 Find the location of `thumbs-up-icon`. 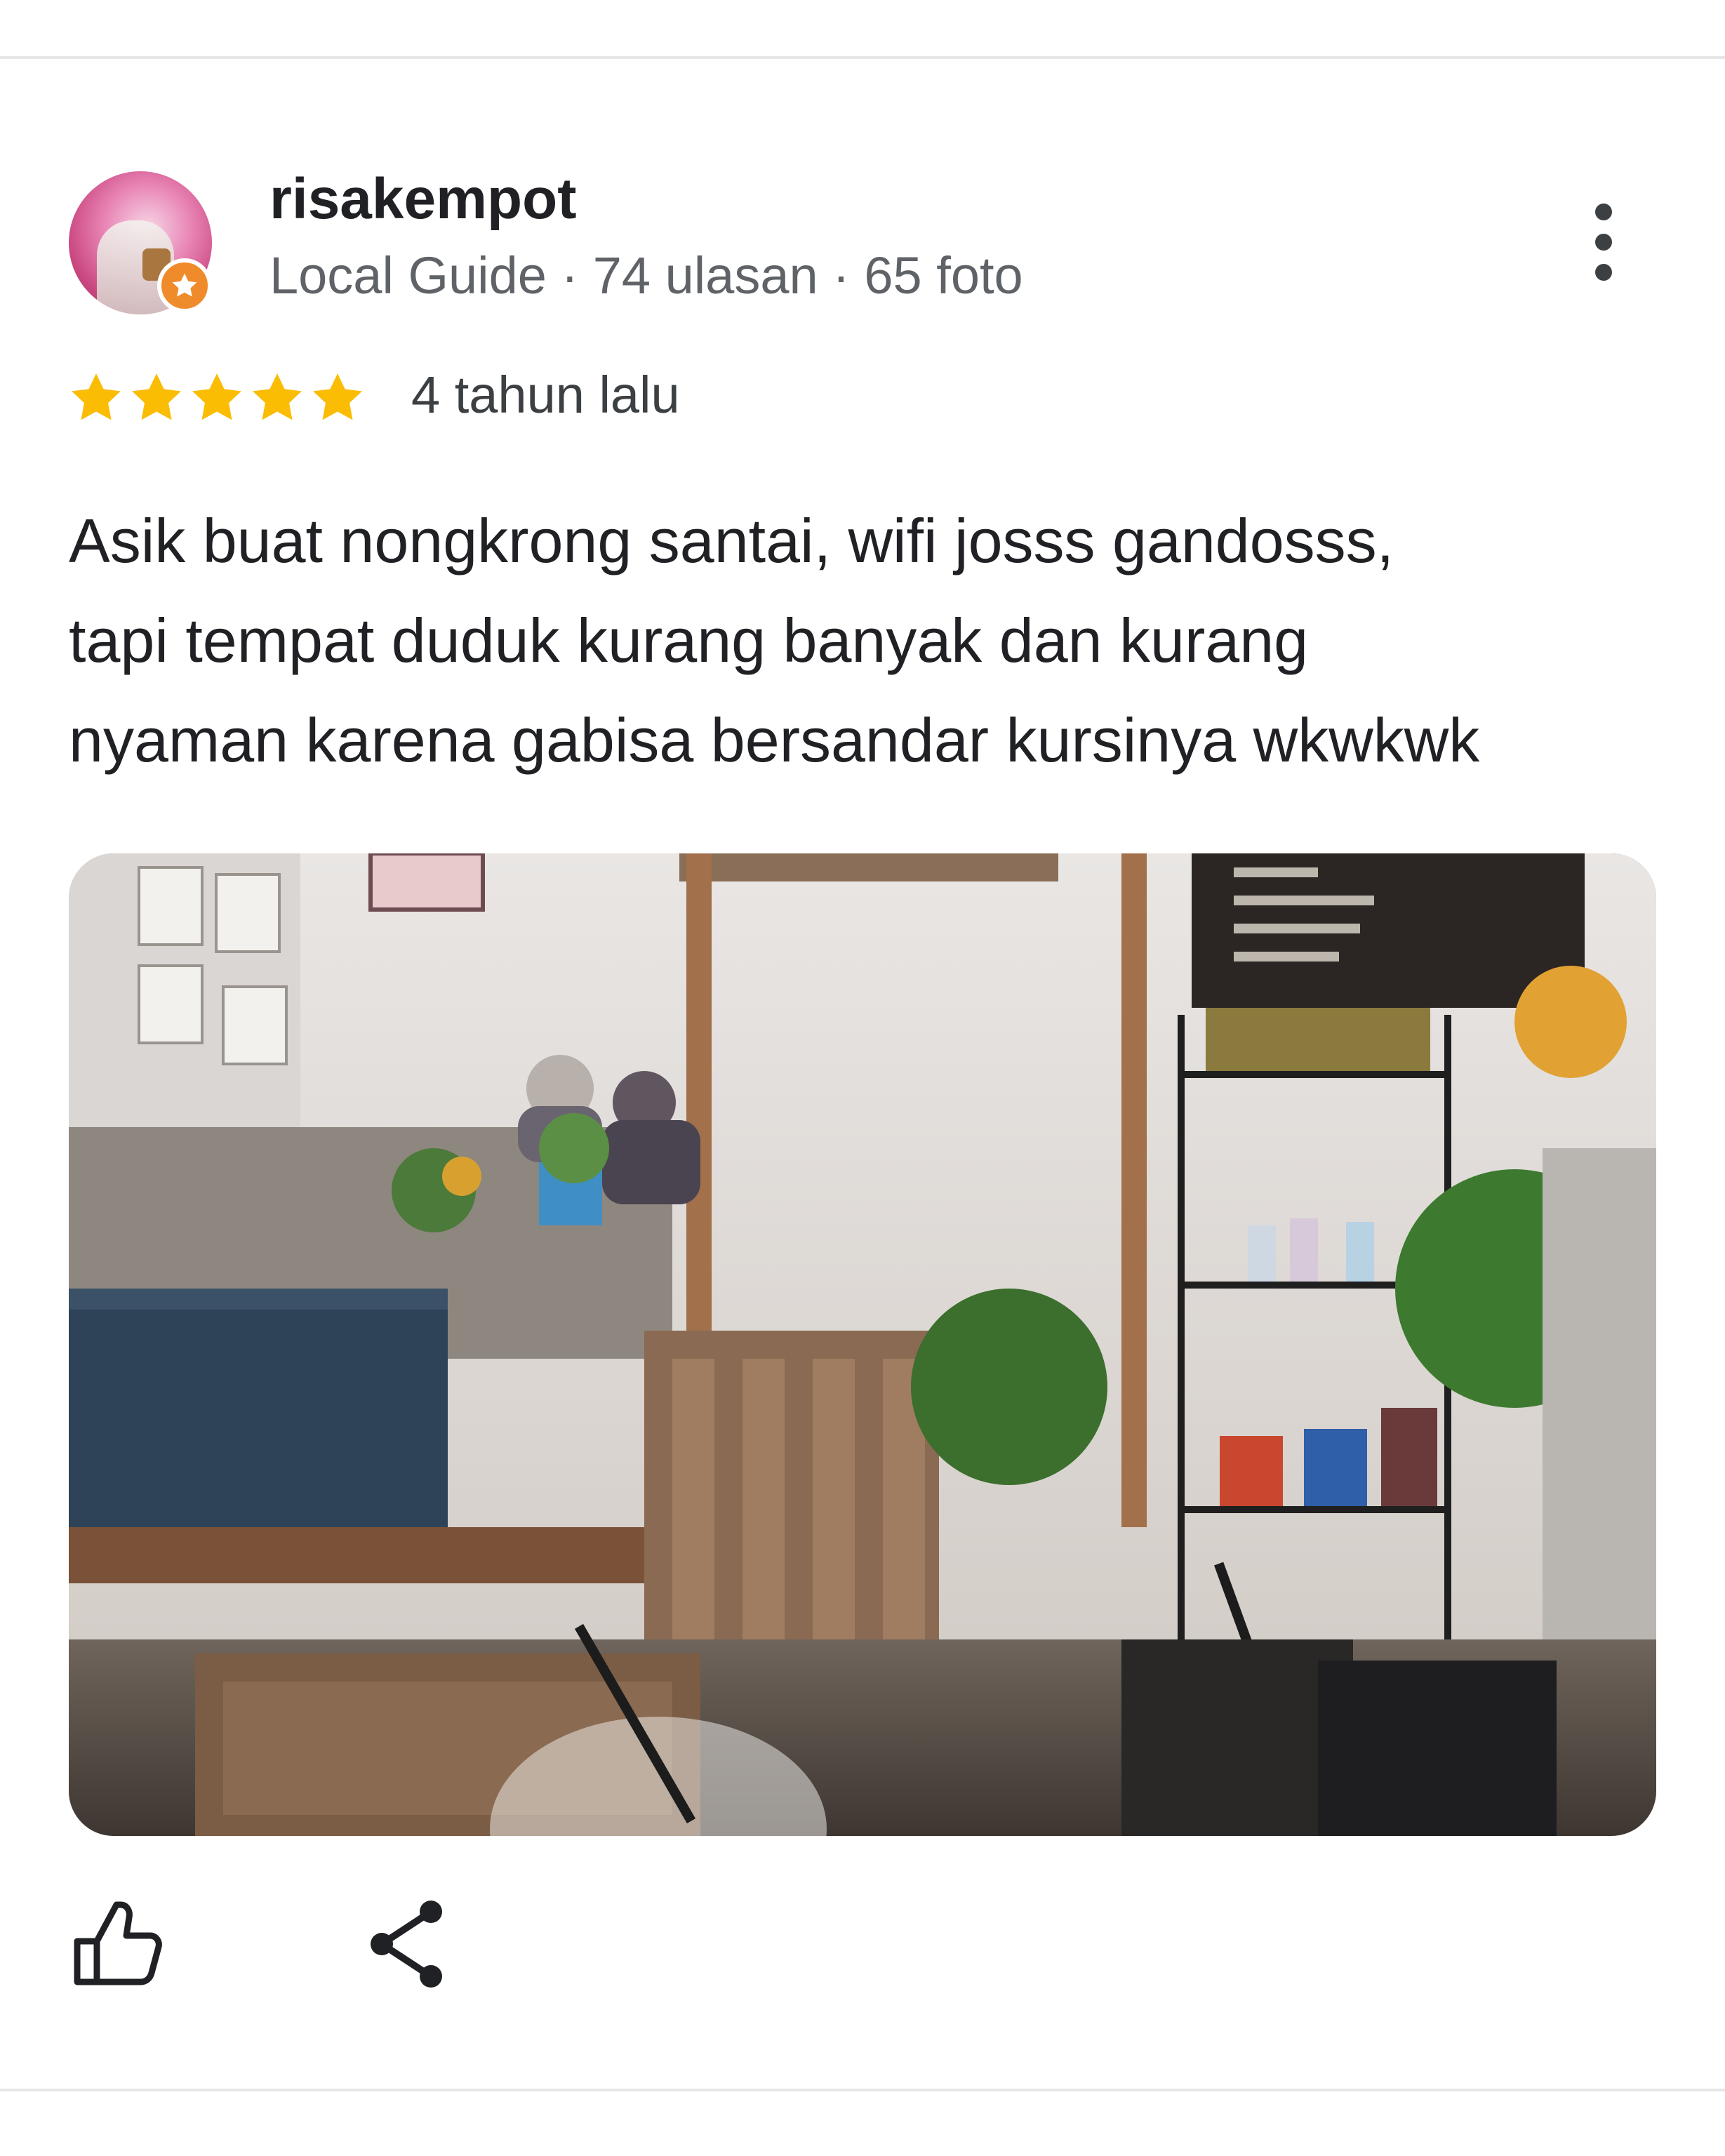

thumbs-up-icon is located at coordinates (118, 1943).